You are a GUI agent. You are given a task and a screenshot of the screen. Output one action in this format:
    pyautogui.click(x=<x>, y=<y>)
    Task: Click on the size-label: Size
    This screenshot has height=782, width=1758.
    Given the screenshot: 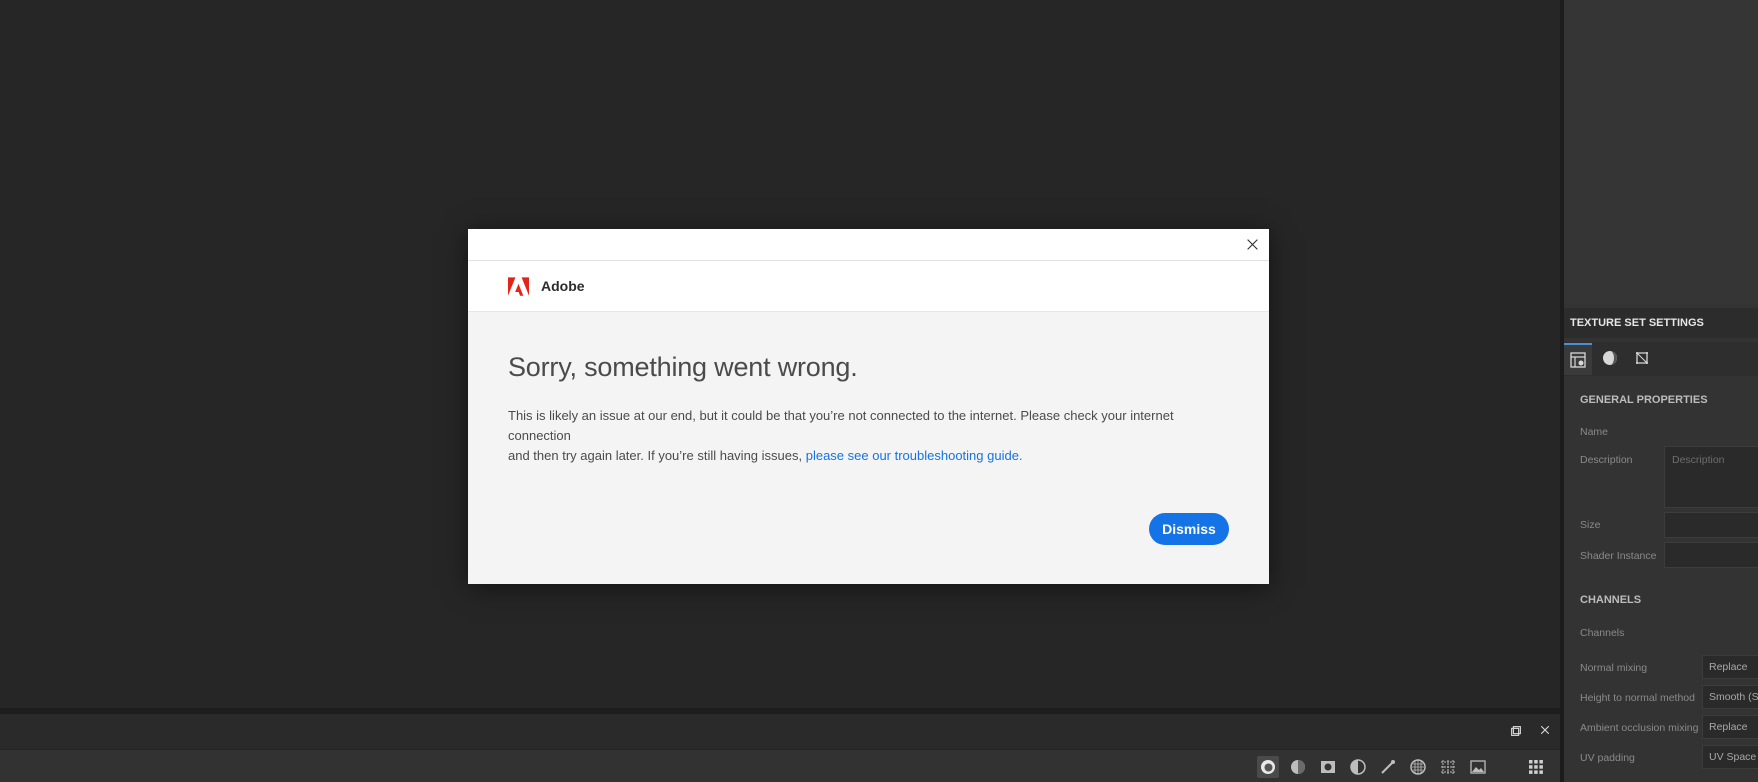 What is the action you would take?
    pyautogui.click(x=1590, y=525)
    